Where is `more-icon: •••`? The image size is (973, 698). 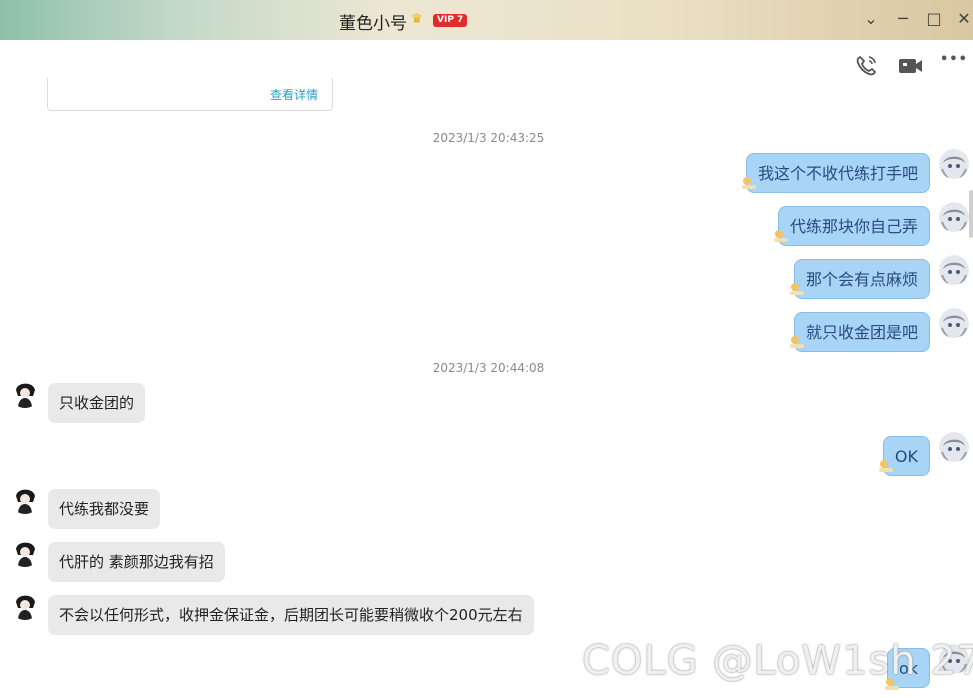 more-icon: ••• is located at coordinates (954, 64).